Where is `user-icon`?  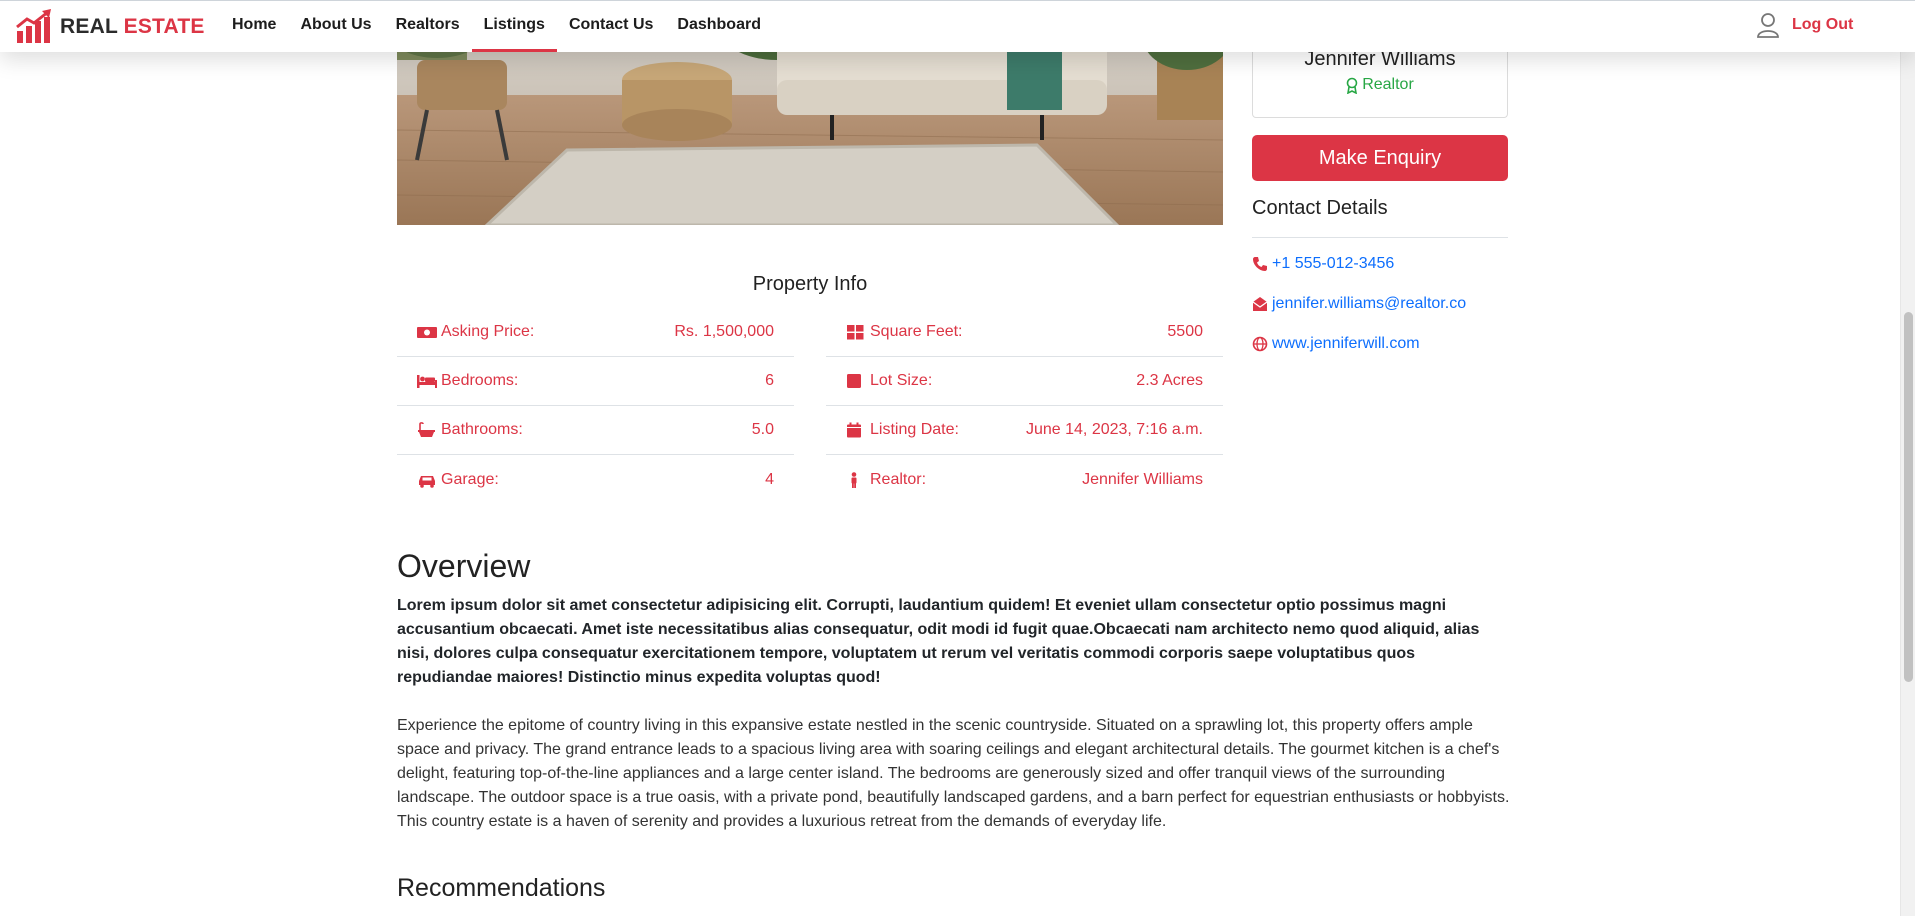 user-icon is located at coordinates (1768, 25).